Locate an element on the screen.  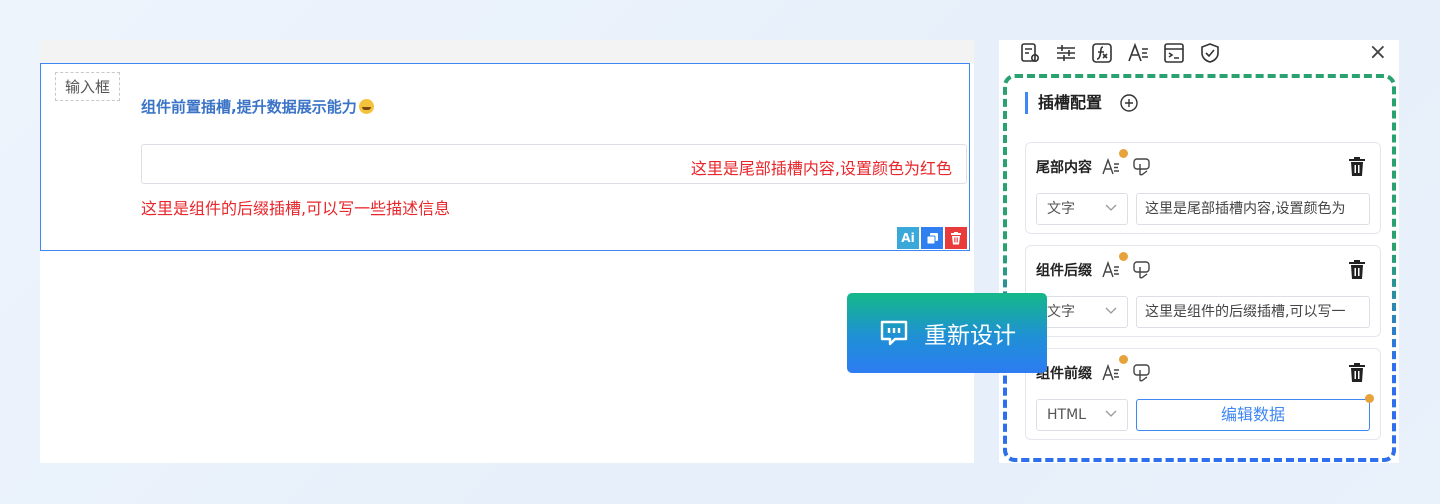
component-toolbar: Ai is located at coordinates (932, 238).